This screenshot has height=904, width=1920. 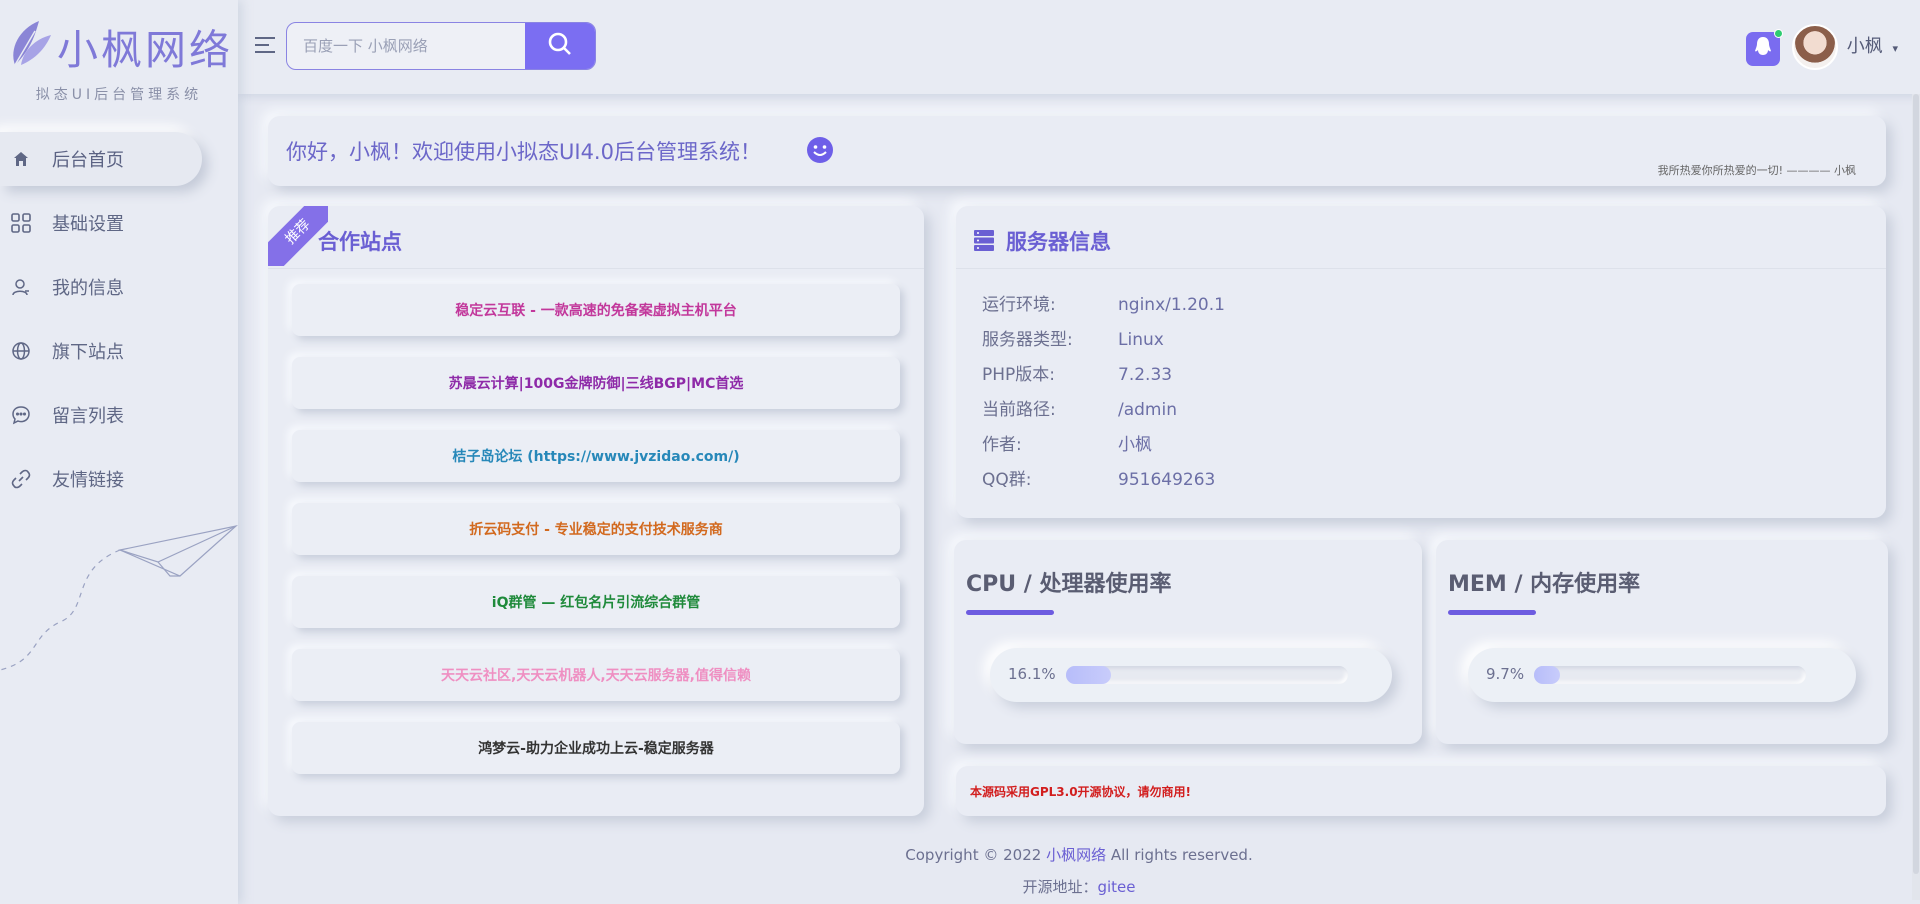 What do you see at coordinates (1002, 445) in the screenshot?
I see `info-key: 作者:` at bounding box center [1002, 445].